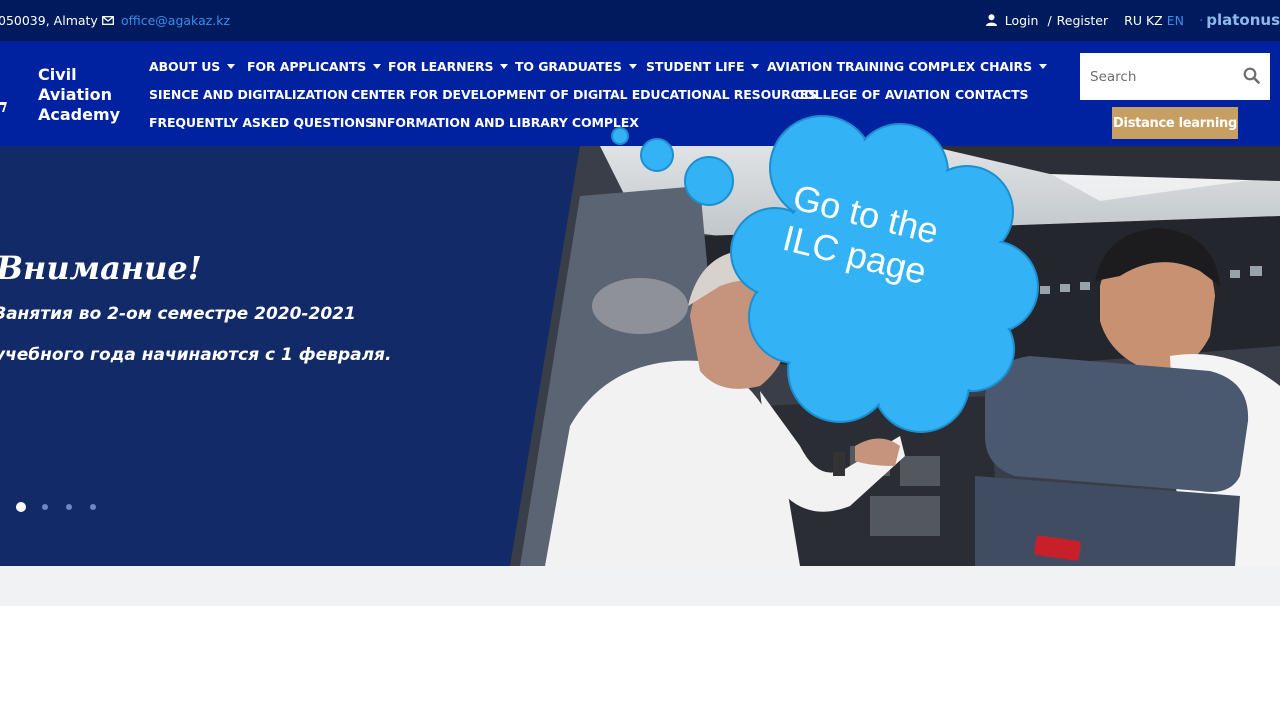 The height and width of the screenshot is (720, 1280). I want to click on user-icon, so click(991, 20).